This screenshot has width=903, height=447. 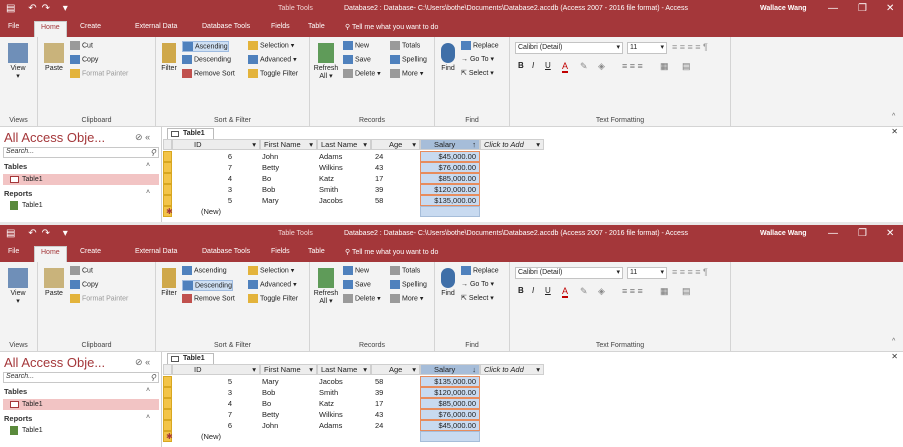 What do you see at coordinates (391, 252) in the screenshot?
I see `tell-me-box: ⚲ Tell me what you want to do` at bounding box center [391, 252].